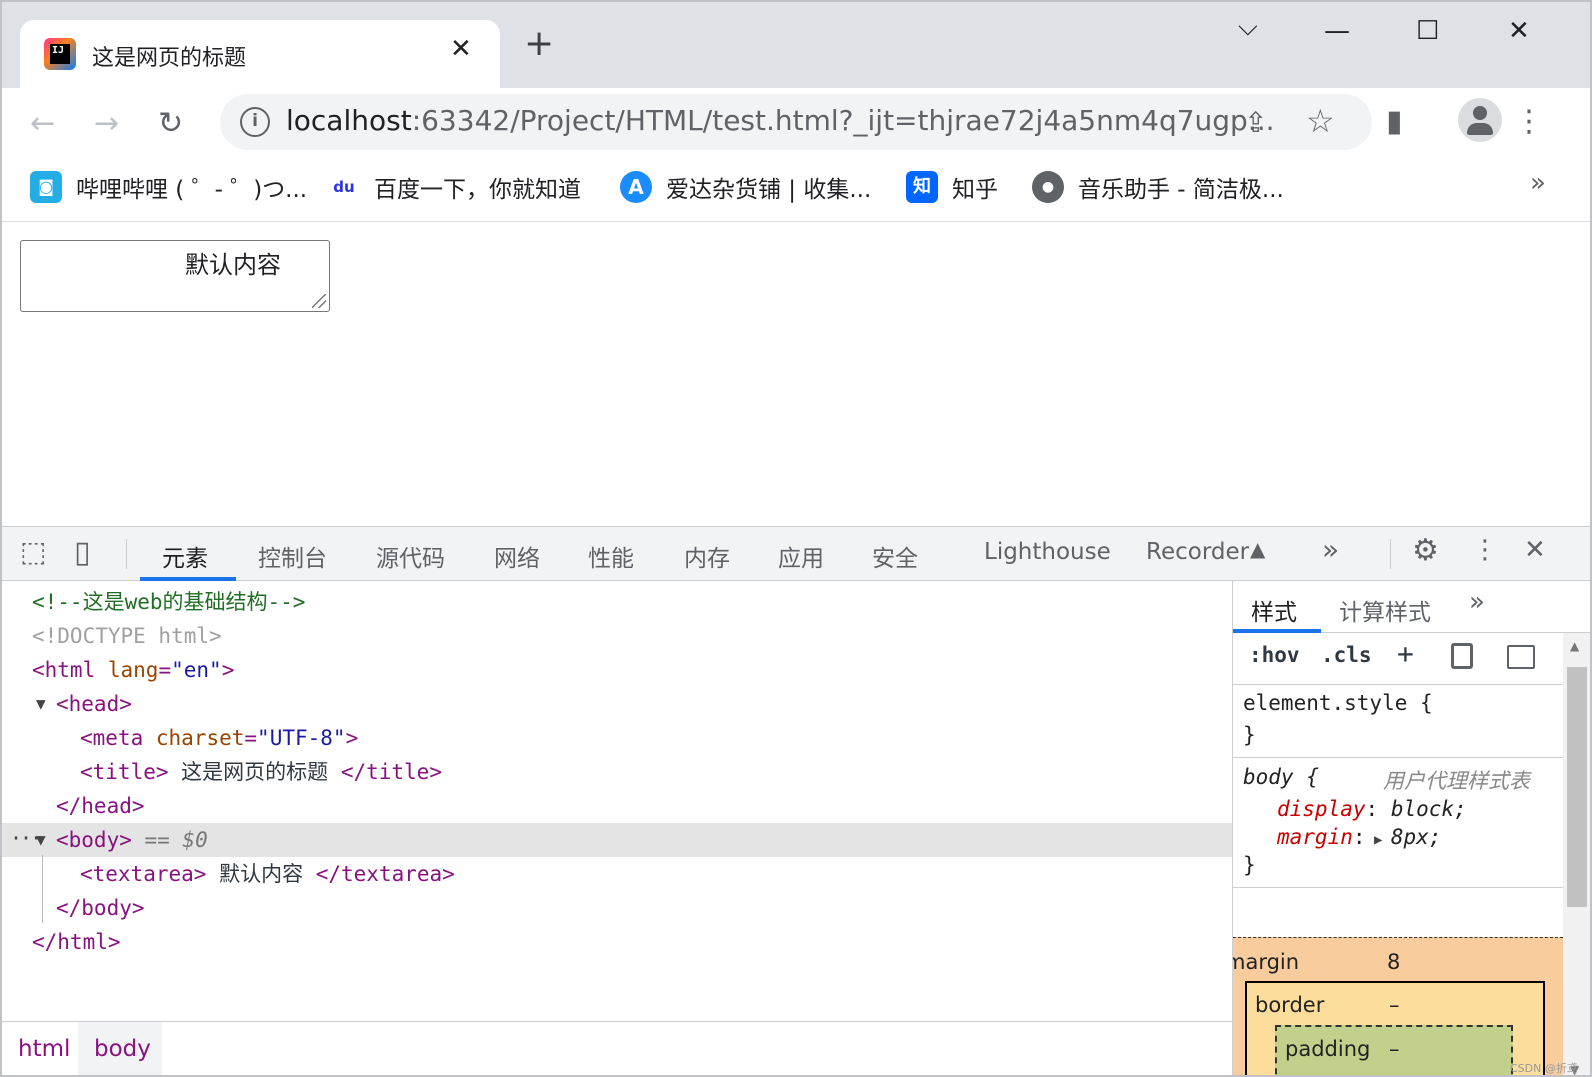 The image size is (1592, 1077). What do you see at coordinates (1521, 657) in the screenshot?
I see `toggle-sidebar-icon` at bounding box center [1521, 657].